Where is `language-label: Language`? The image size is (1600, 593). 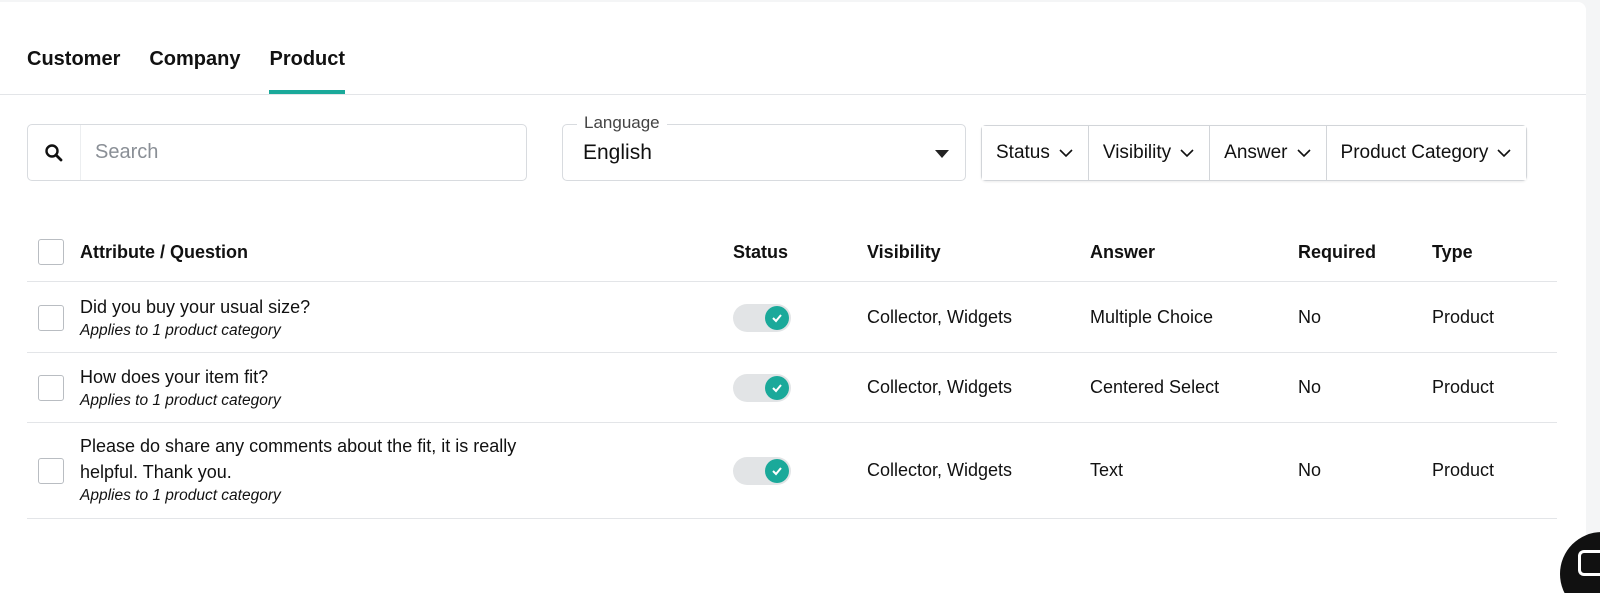 language-label: Language is located at coordinates (622, 123).